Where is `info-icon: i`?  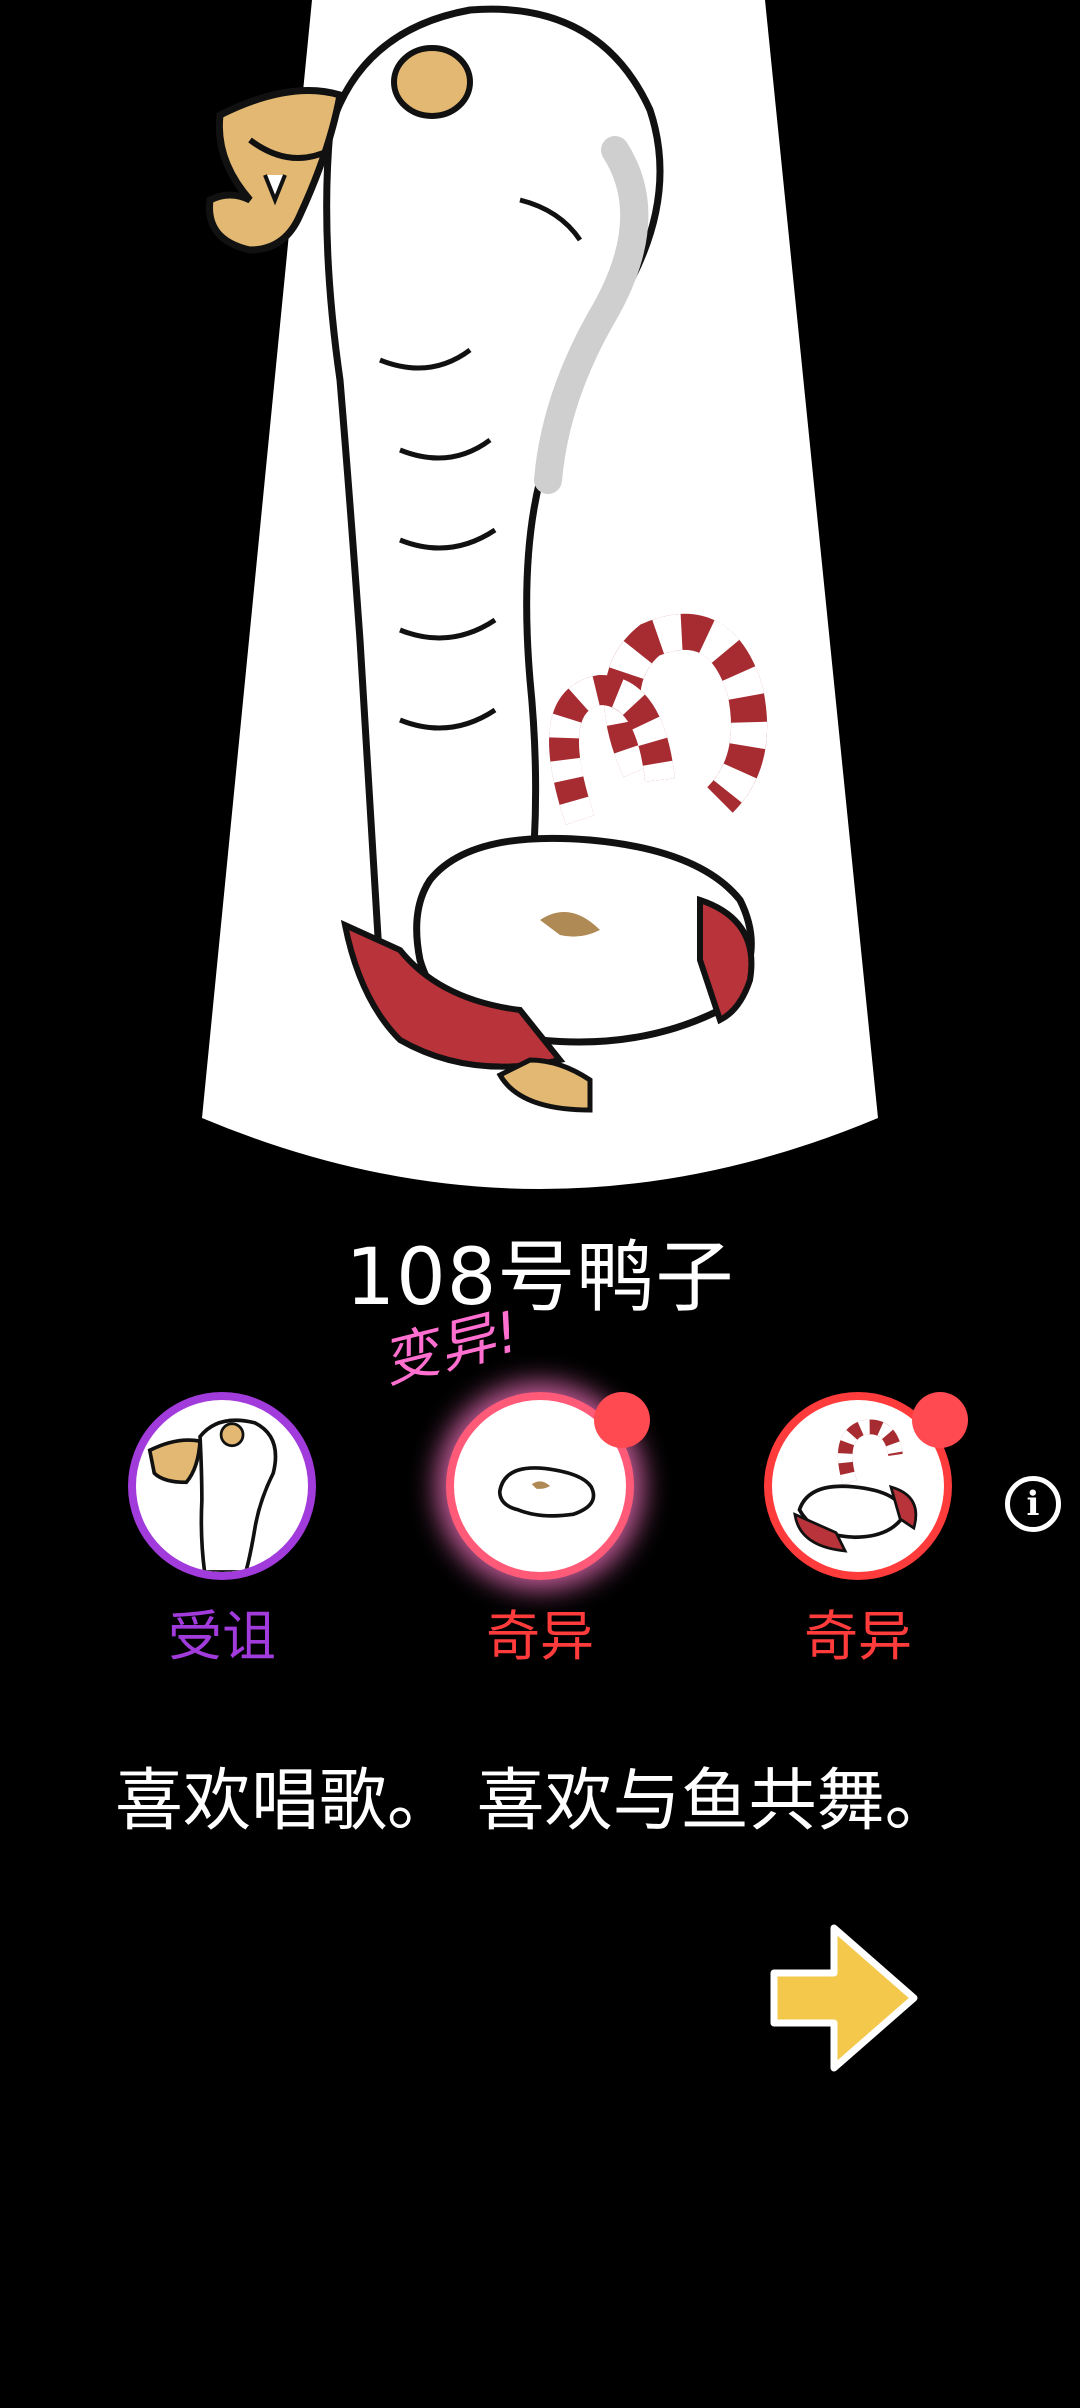
info-icon: i is located at coordinates (1033, 1504).